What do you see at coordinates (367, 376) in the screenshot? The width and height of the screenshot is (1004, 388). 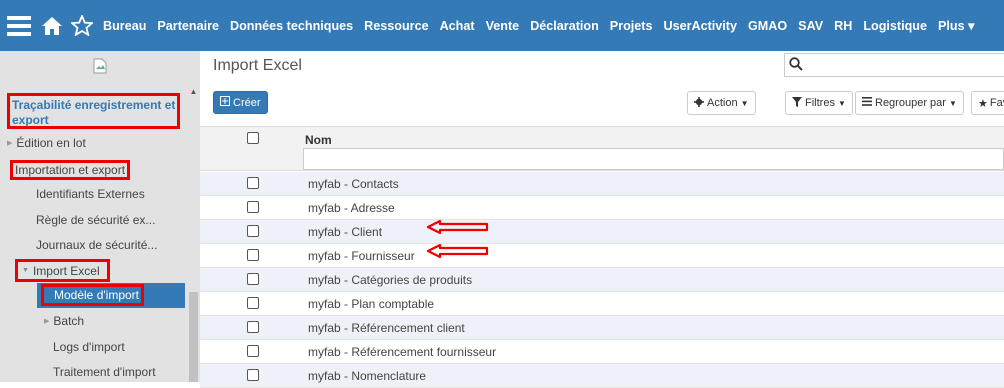 I see `row-name: myfab - Nomenclature` at bounding box center [367, 376].